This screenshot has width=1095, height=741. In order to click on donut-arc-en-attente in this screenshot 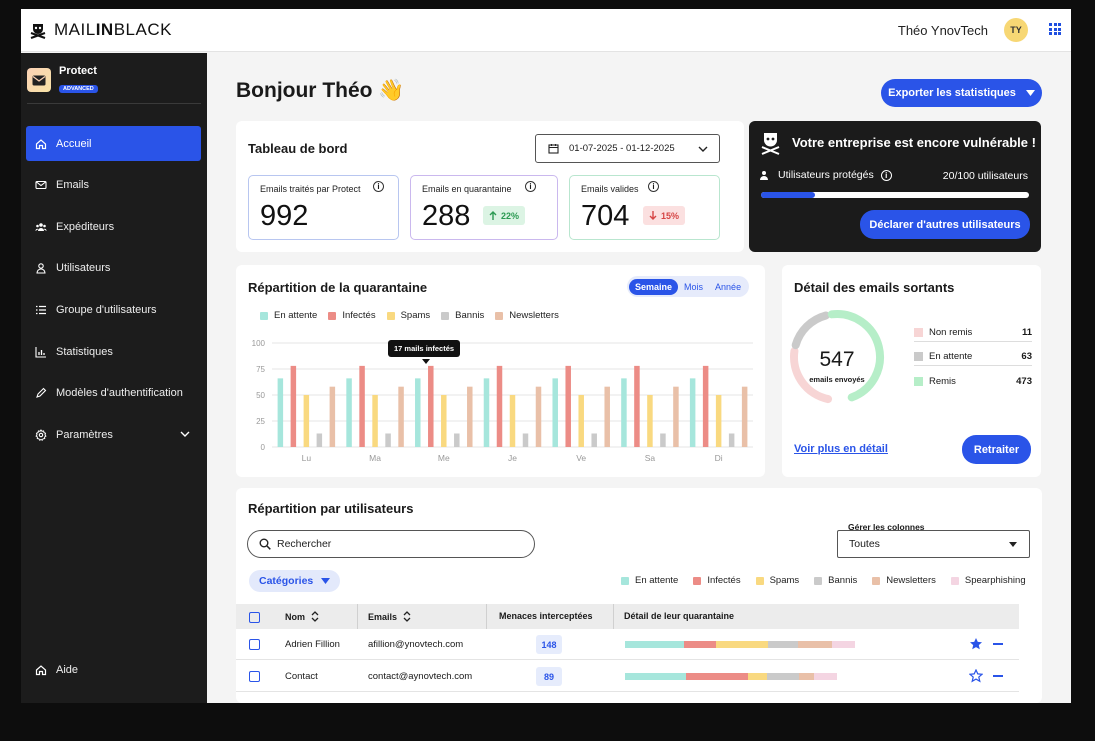, I will do `click(810, 330)`.